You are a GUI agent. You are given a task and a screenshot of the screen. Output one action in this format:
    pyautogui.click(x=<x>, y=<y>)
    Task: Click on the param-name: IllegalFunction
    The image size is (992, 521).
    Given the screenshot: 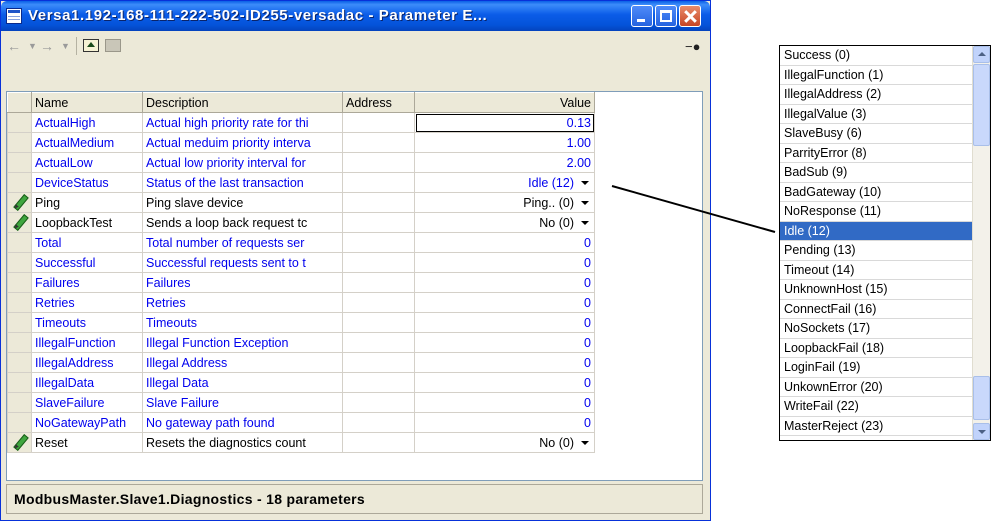 What is the action you would take?
    pyautogui.click(x=87, y=342)
    